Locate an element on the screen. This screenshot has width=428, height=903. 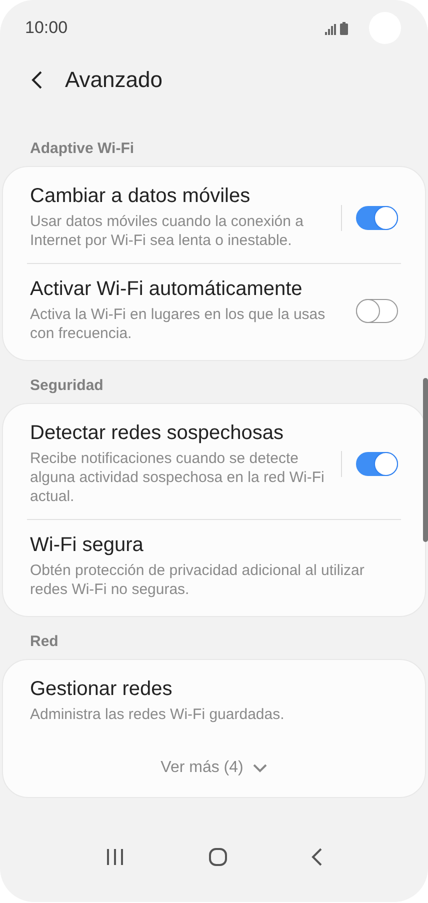
settings-item: Detectar redes sospechosas Recibe notificaciones cuando se detecte alguna actividad sospechosa en la red Wi-Fi actual. is located at coordinates (214, 463).